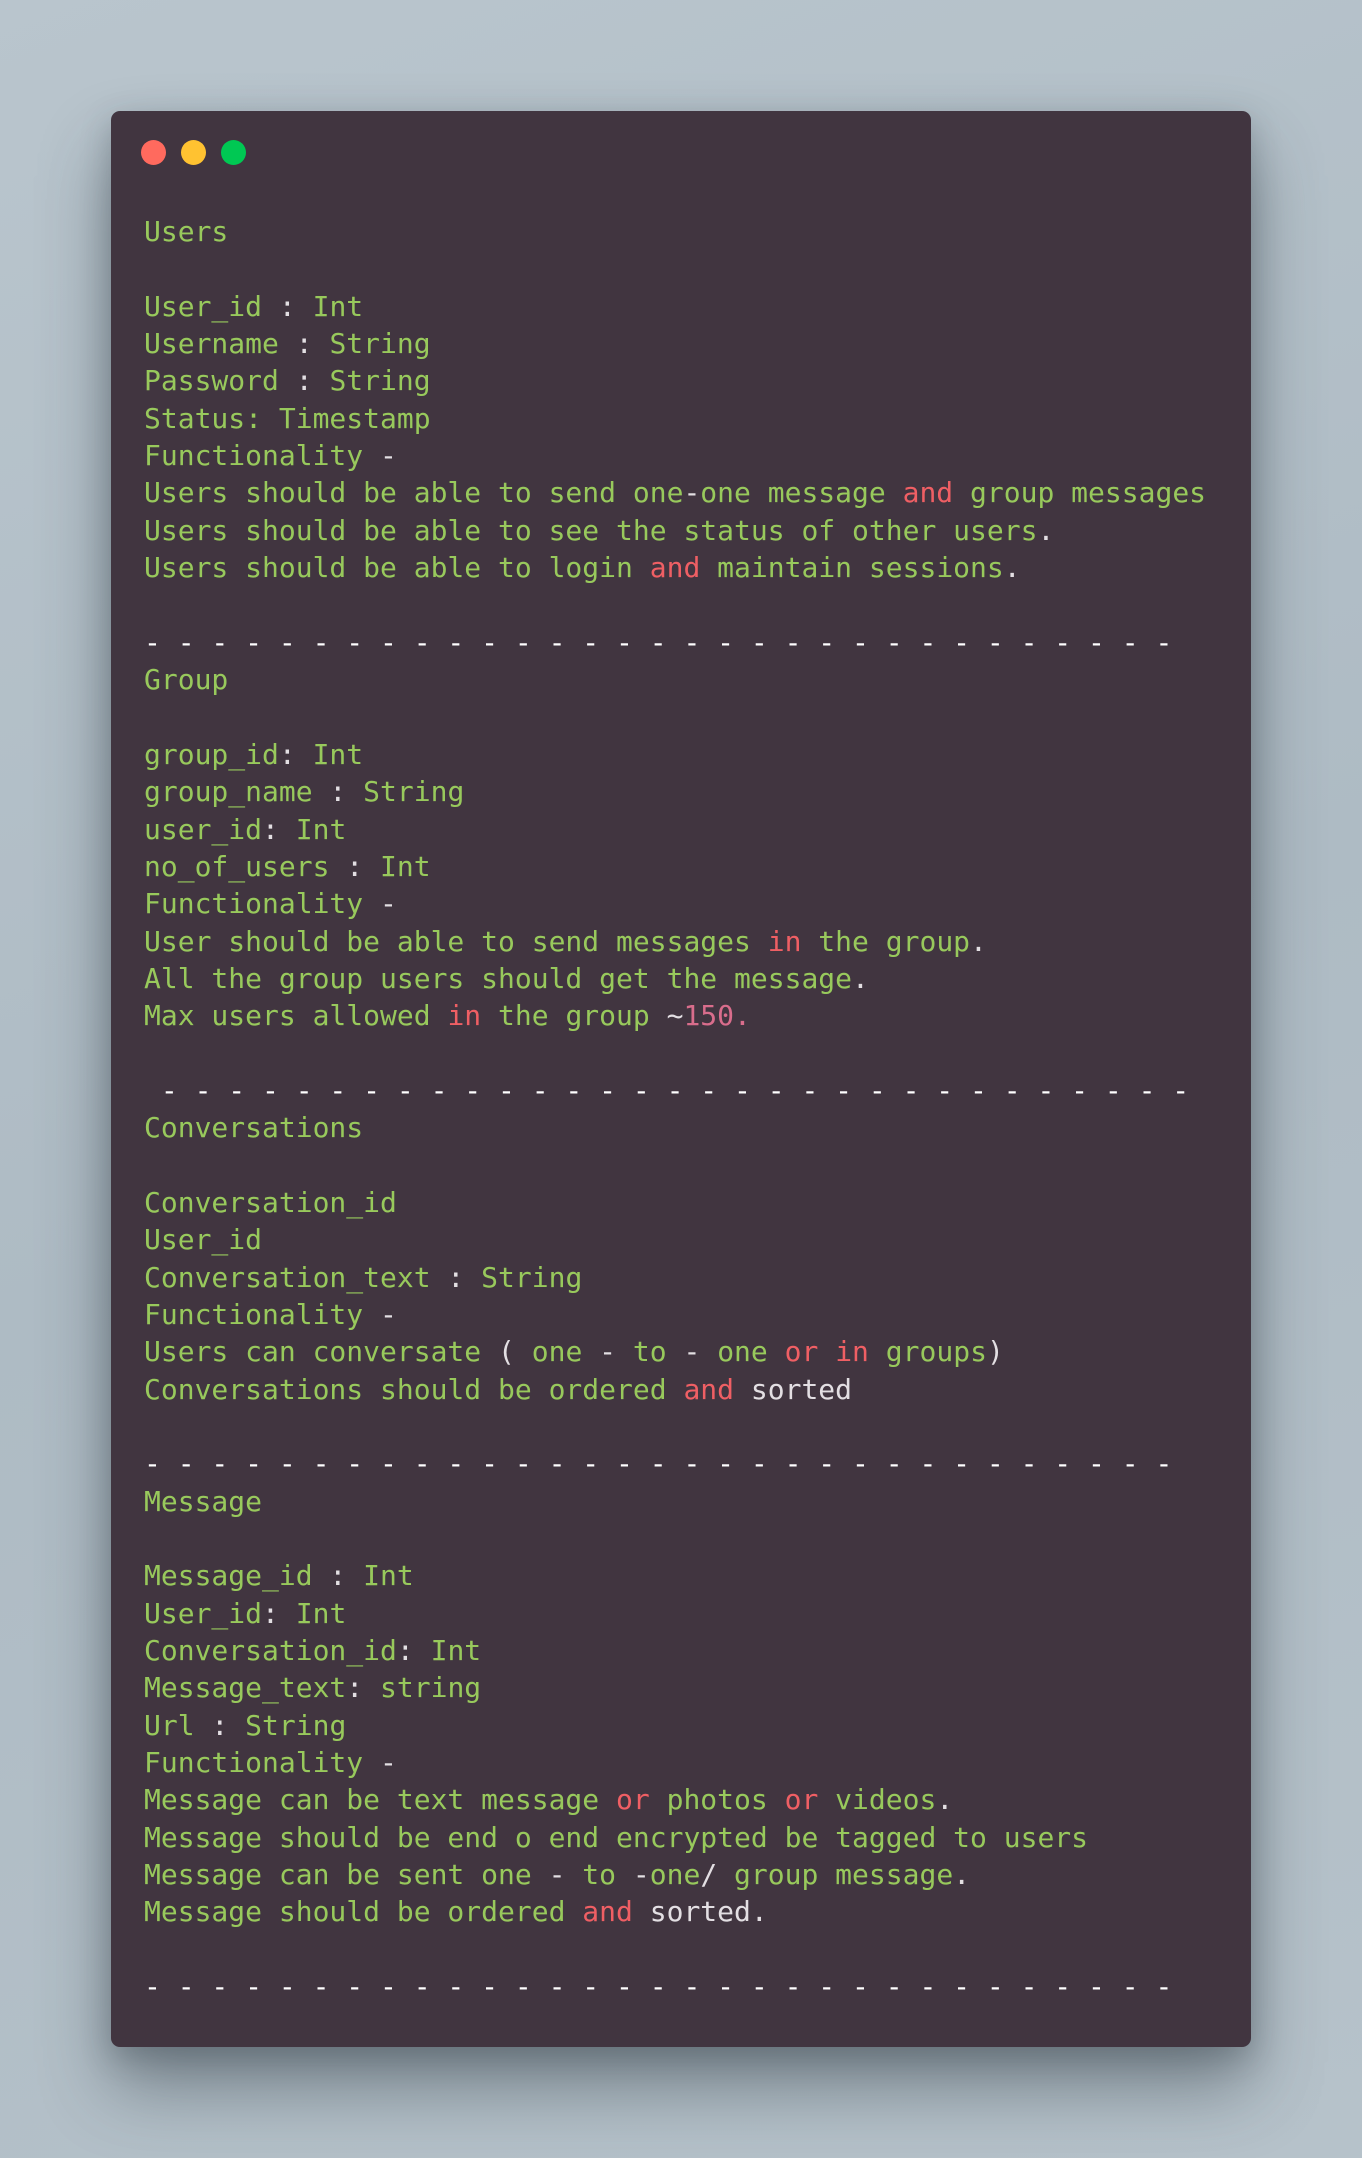  What do you see at coordinates (675, 754) in the screenshot?
I see `code-line: group_id: Int` at bounding box center [675, 754].